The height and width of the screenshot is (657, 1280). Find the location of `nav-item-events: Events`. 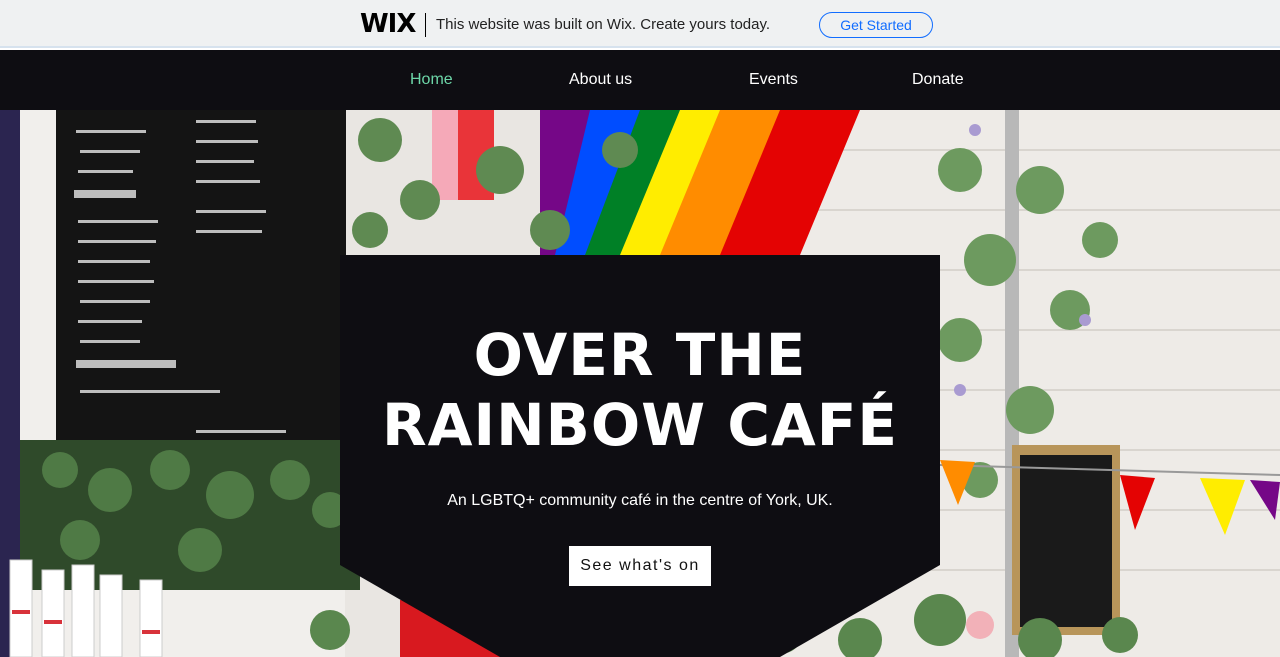

nav-item-events: Events is located at coordinates (773, 80).